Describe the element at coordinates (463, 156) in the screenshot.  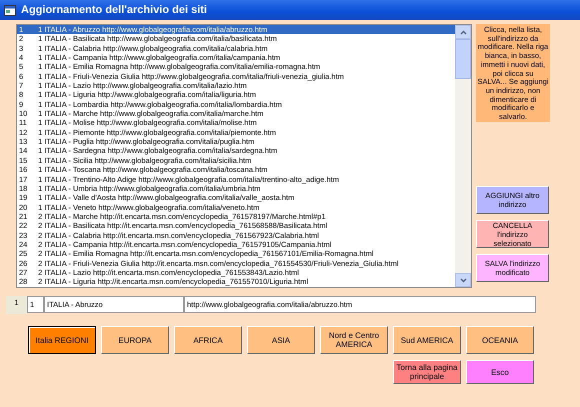
I see `scrollbar` at that location.